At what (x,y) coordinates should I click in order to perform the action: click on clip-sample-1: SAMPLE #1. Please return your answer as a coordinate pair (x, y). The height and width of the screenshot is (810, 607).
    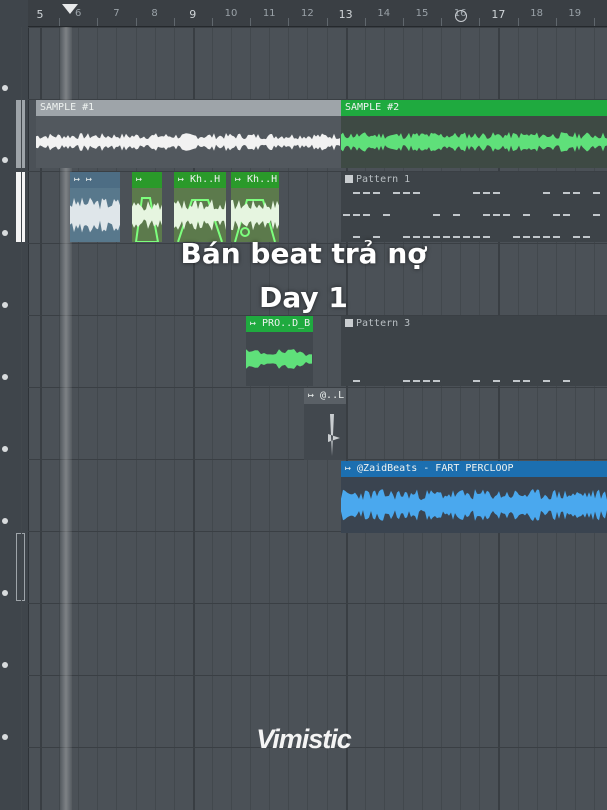
    Looking at the image, I should click on (188, 134).